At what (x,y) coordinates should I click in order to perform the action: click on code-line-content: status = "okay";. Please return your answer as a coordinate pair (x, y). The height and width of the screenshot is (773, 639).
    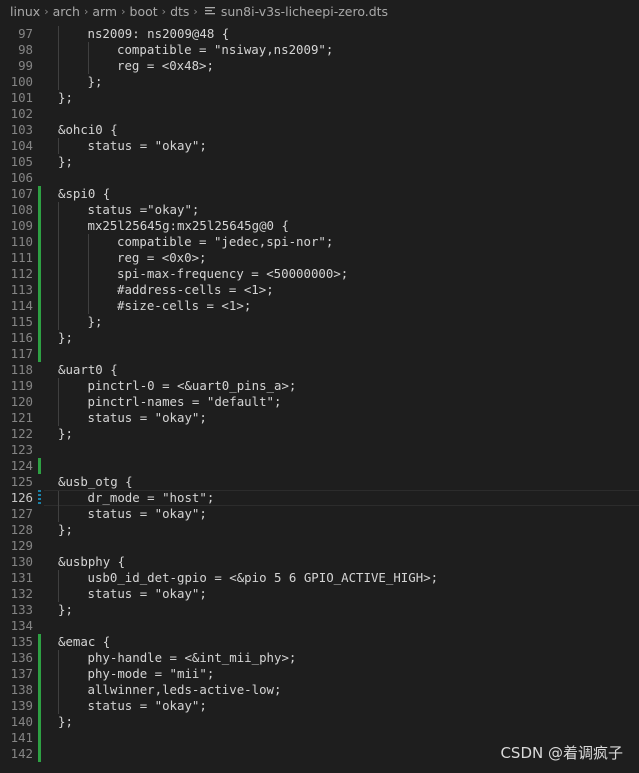
    Looking at the image, I should click on (341, 146).